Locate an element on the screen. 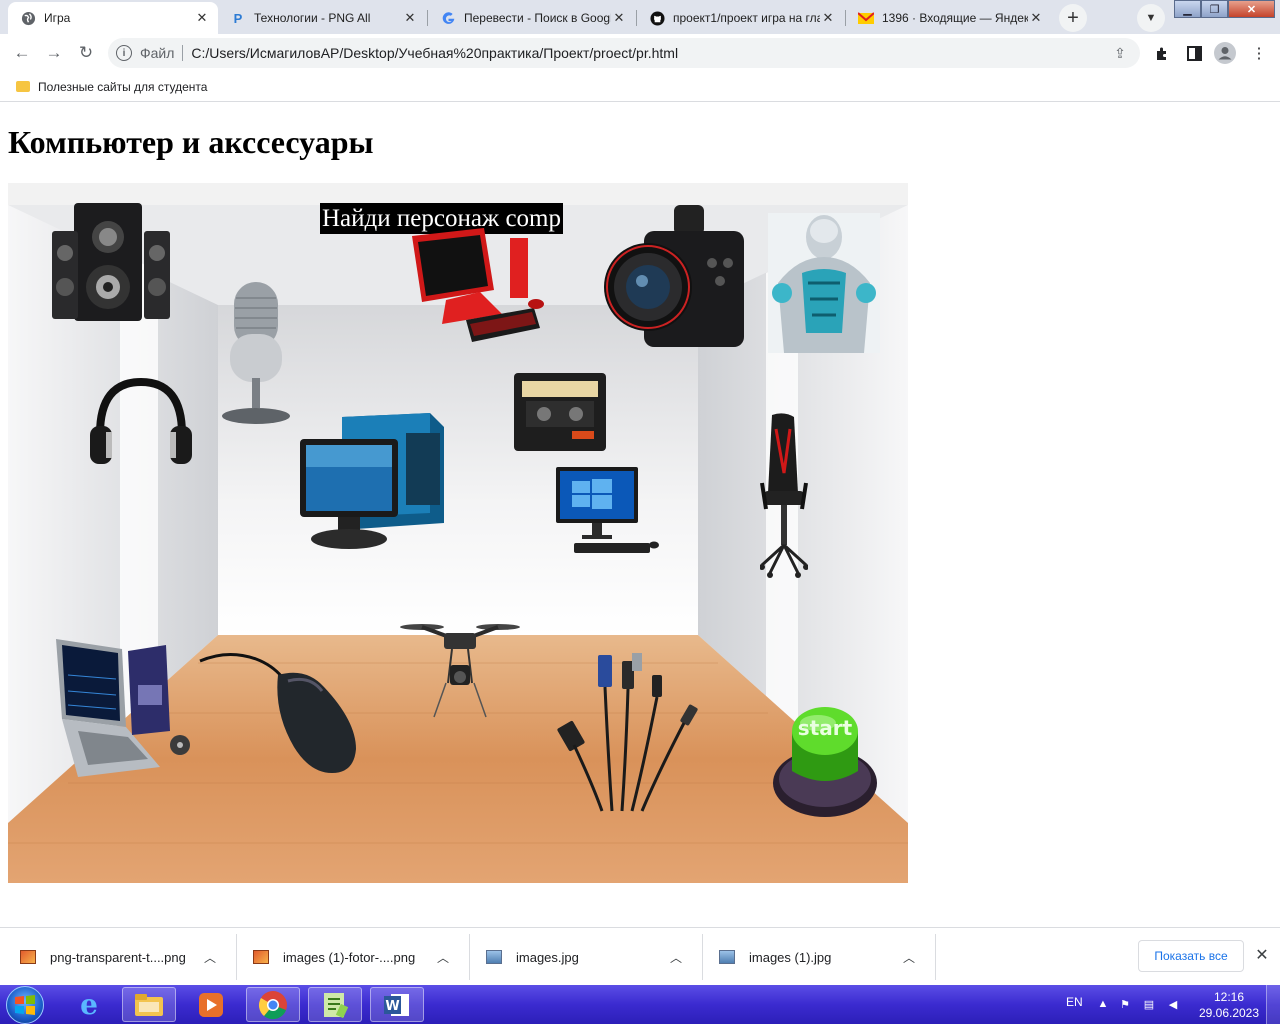  profile-avatar-icon is located at coordinates (1225, 53).